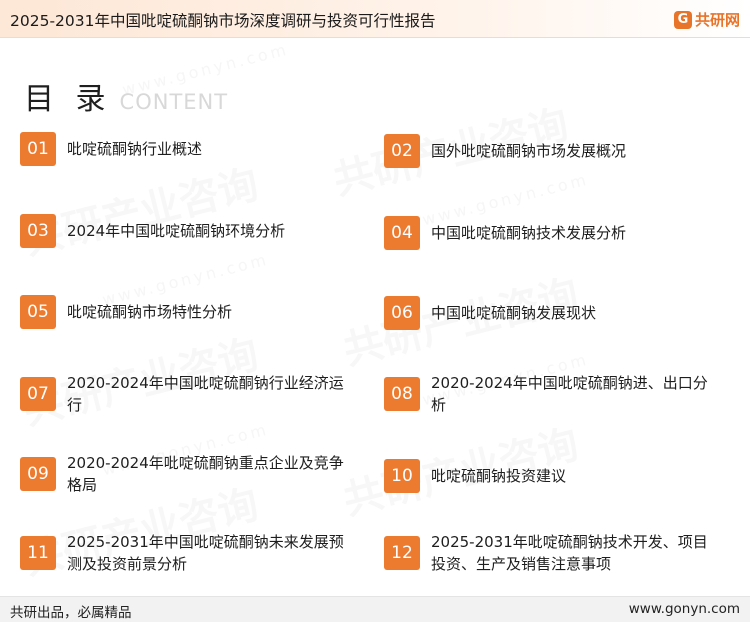  Describe the element at coordinates (684, 609) in the screenshot. I see `footer-website-link: www.gonyn.com` at that location.